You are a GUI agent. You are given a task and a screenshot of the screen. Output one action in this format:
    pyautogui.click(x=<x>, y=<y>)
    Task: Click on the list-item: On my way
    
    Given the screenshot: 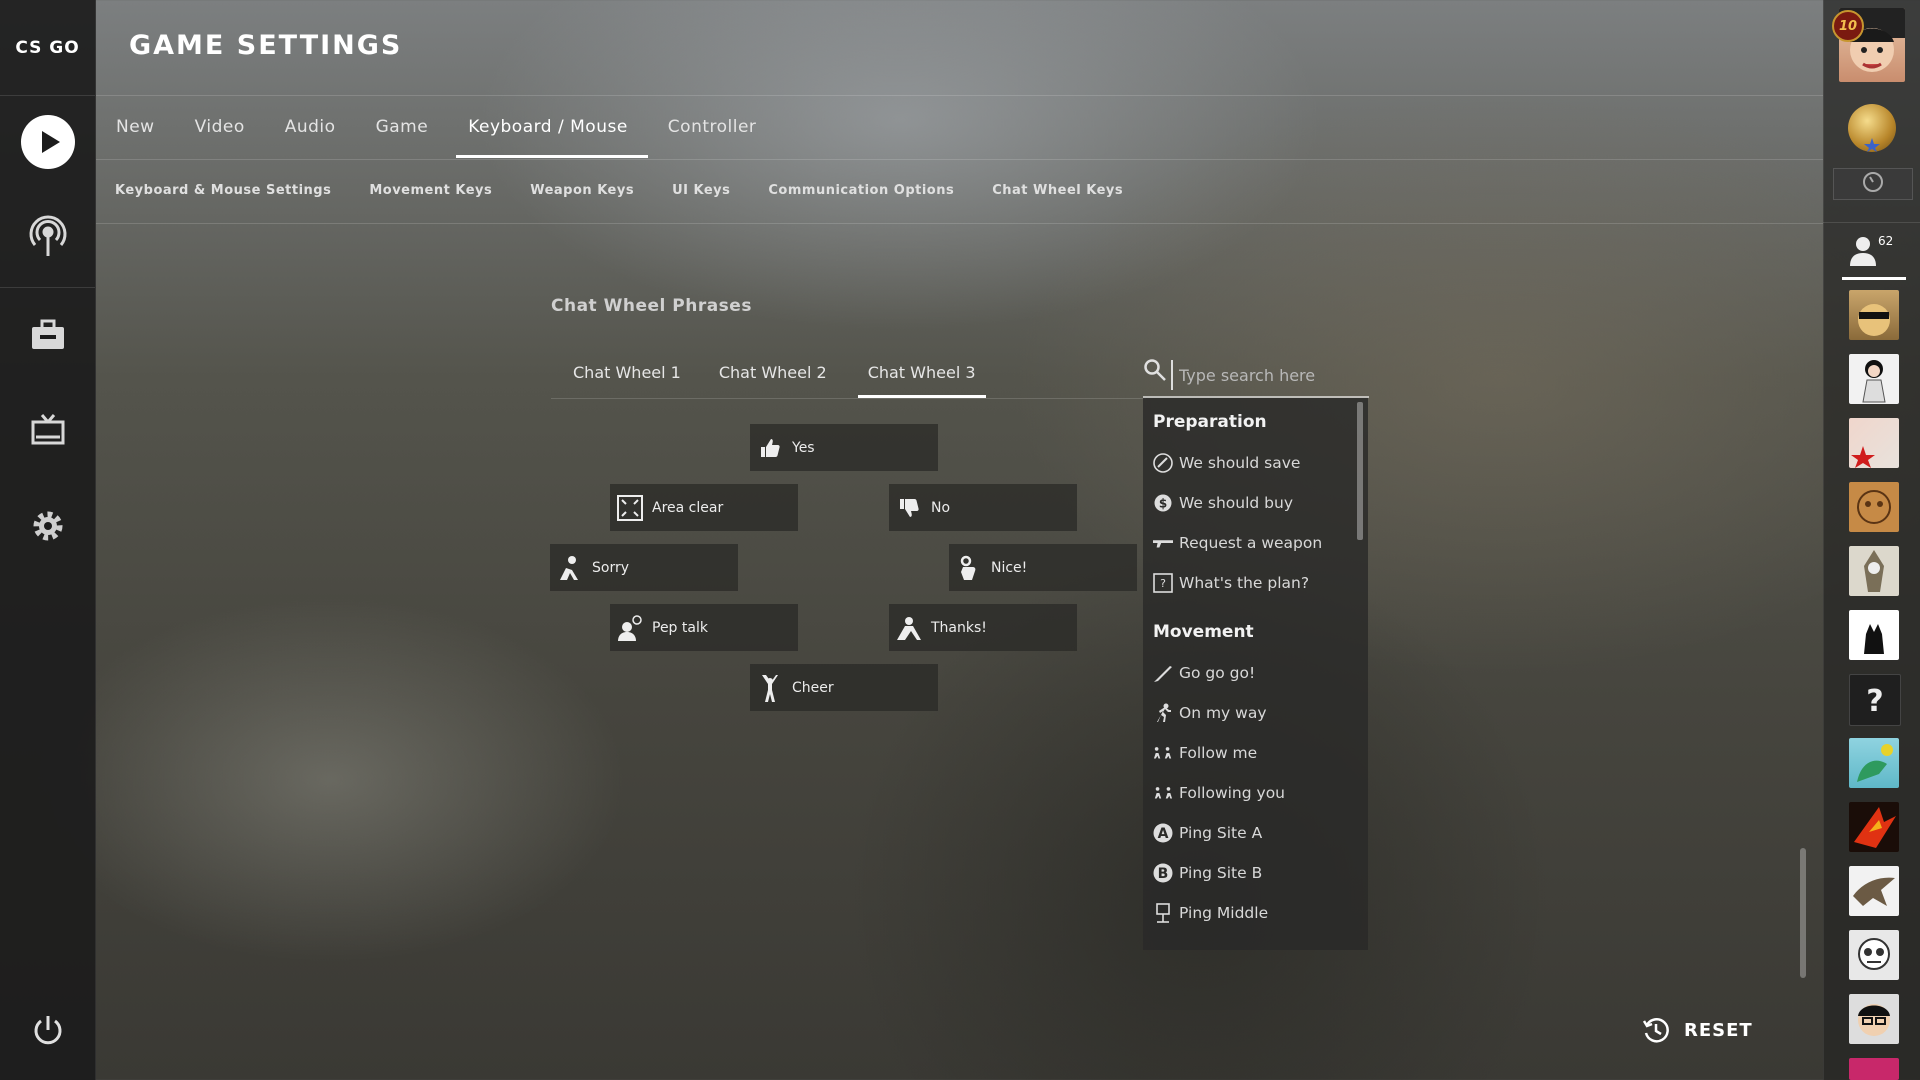 What is the action you would take?
    pyautogui.click(x=1210, y=713)
    